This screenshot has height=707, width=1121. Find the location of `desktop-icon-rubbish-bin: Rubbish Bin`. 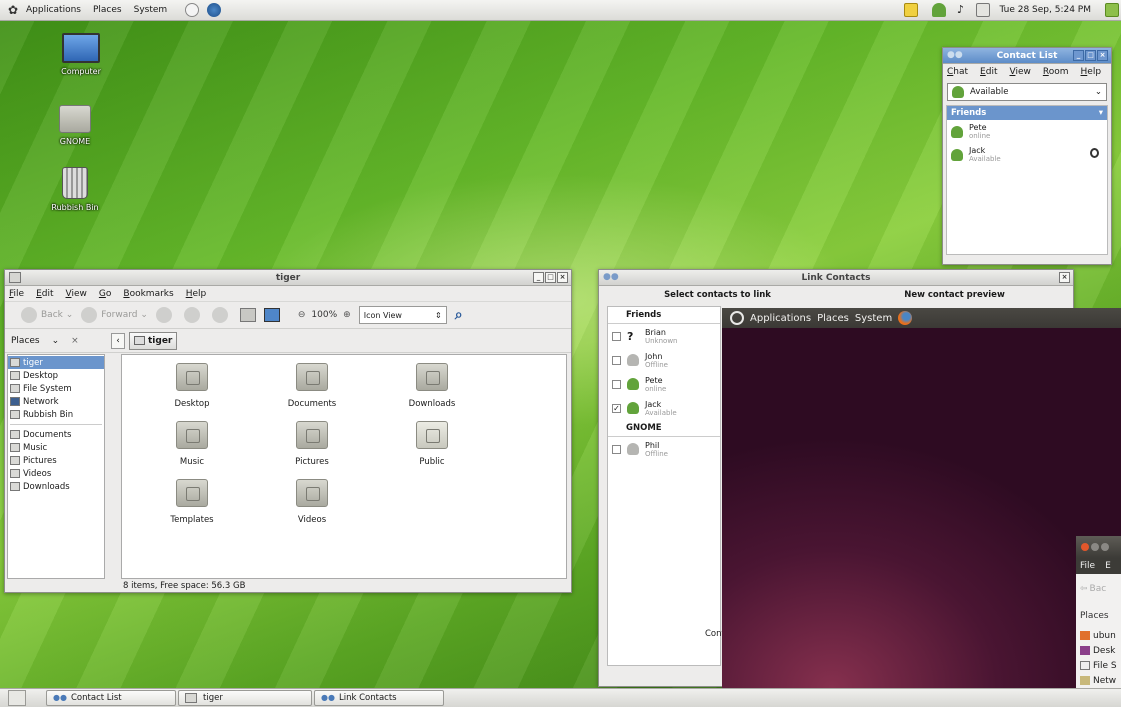

desktop-icon-rubbish-bin: Rubbish Bin is located at coordinates (75, 189).